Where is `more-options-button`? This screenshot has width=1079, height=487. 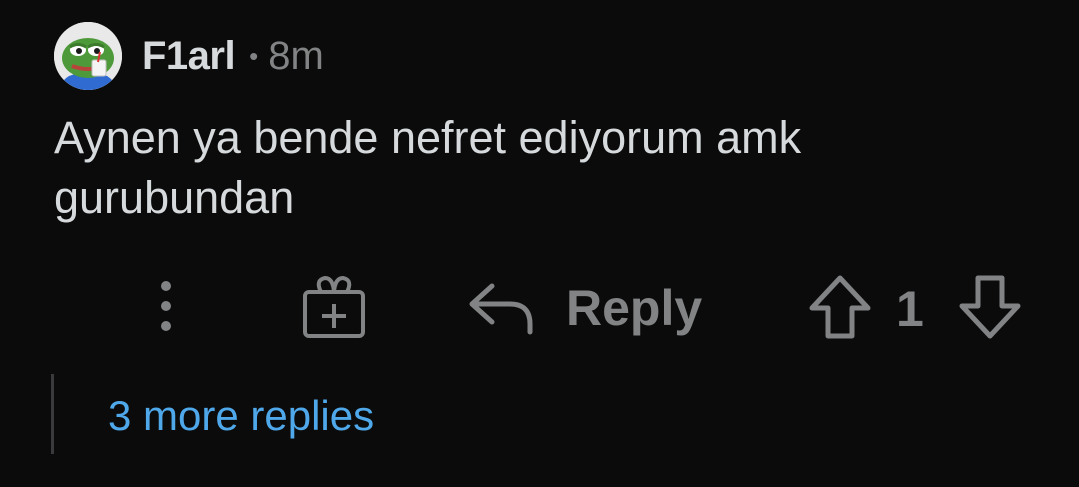 more-options-button is located at coordinates (166, 306).